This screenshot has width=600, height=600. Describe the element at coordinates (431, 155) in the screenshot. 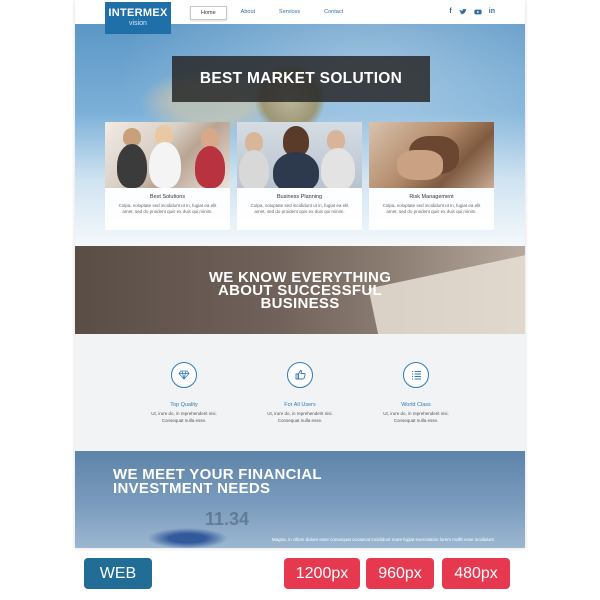

I see `handshake-photo` at that location.